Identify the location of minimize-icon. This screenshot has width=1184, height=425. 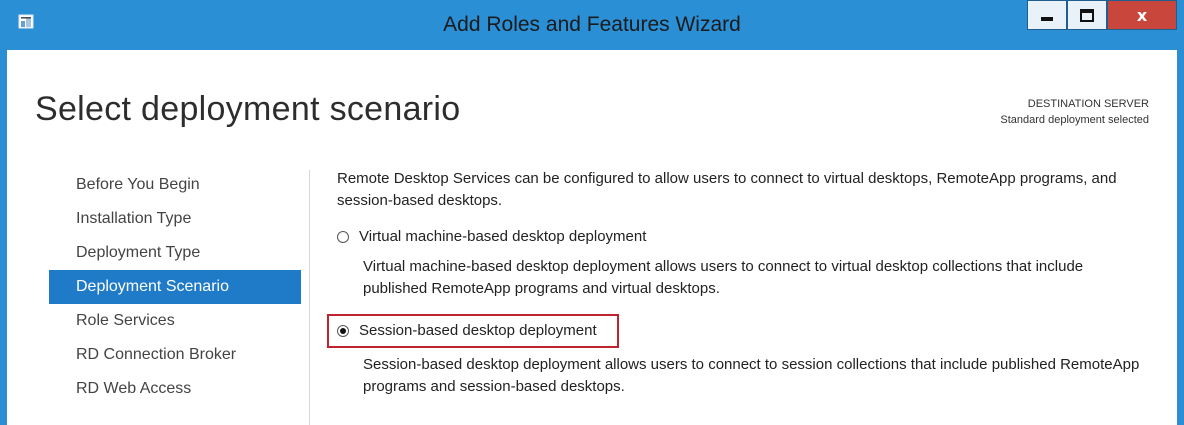
(1047, 19).